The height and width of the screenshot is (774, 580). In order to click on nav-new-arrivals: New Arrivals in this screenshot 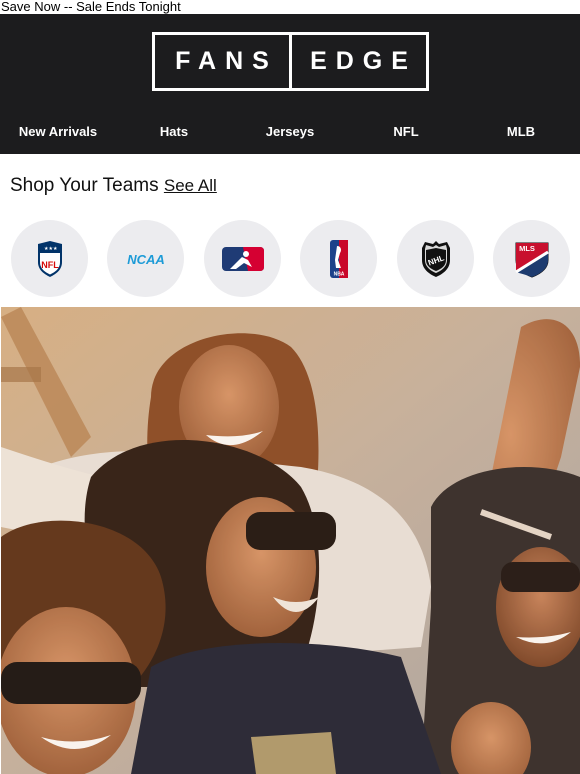, I will do `click(58, 132)`.